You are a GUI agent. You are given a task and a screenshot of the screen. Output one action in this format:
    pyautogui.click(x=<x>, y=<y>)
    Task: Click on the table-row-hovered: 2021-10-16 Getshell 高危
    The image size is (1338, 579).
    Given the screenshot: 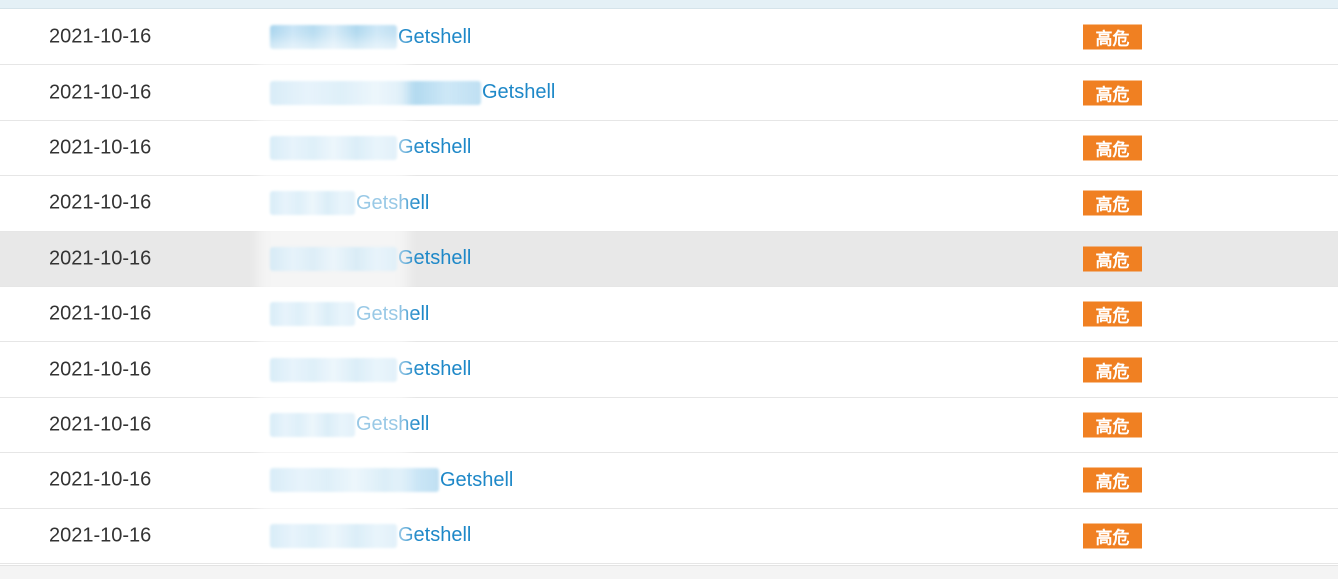 What is the action you would take?
    pyautogui.click(x=669, y=259)
    